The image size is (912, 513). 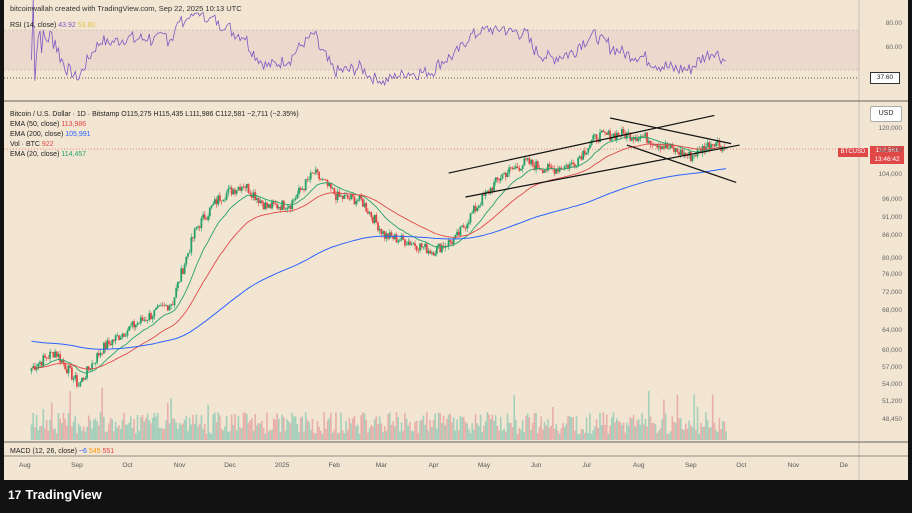 What do you see at coordinates (55, 494) in the screenshot?
I see `tradingview-logo: 17 TradingView` at bounding box center [55, 494].